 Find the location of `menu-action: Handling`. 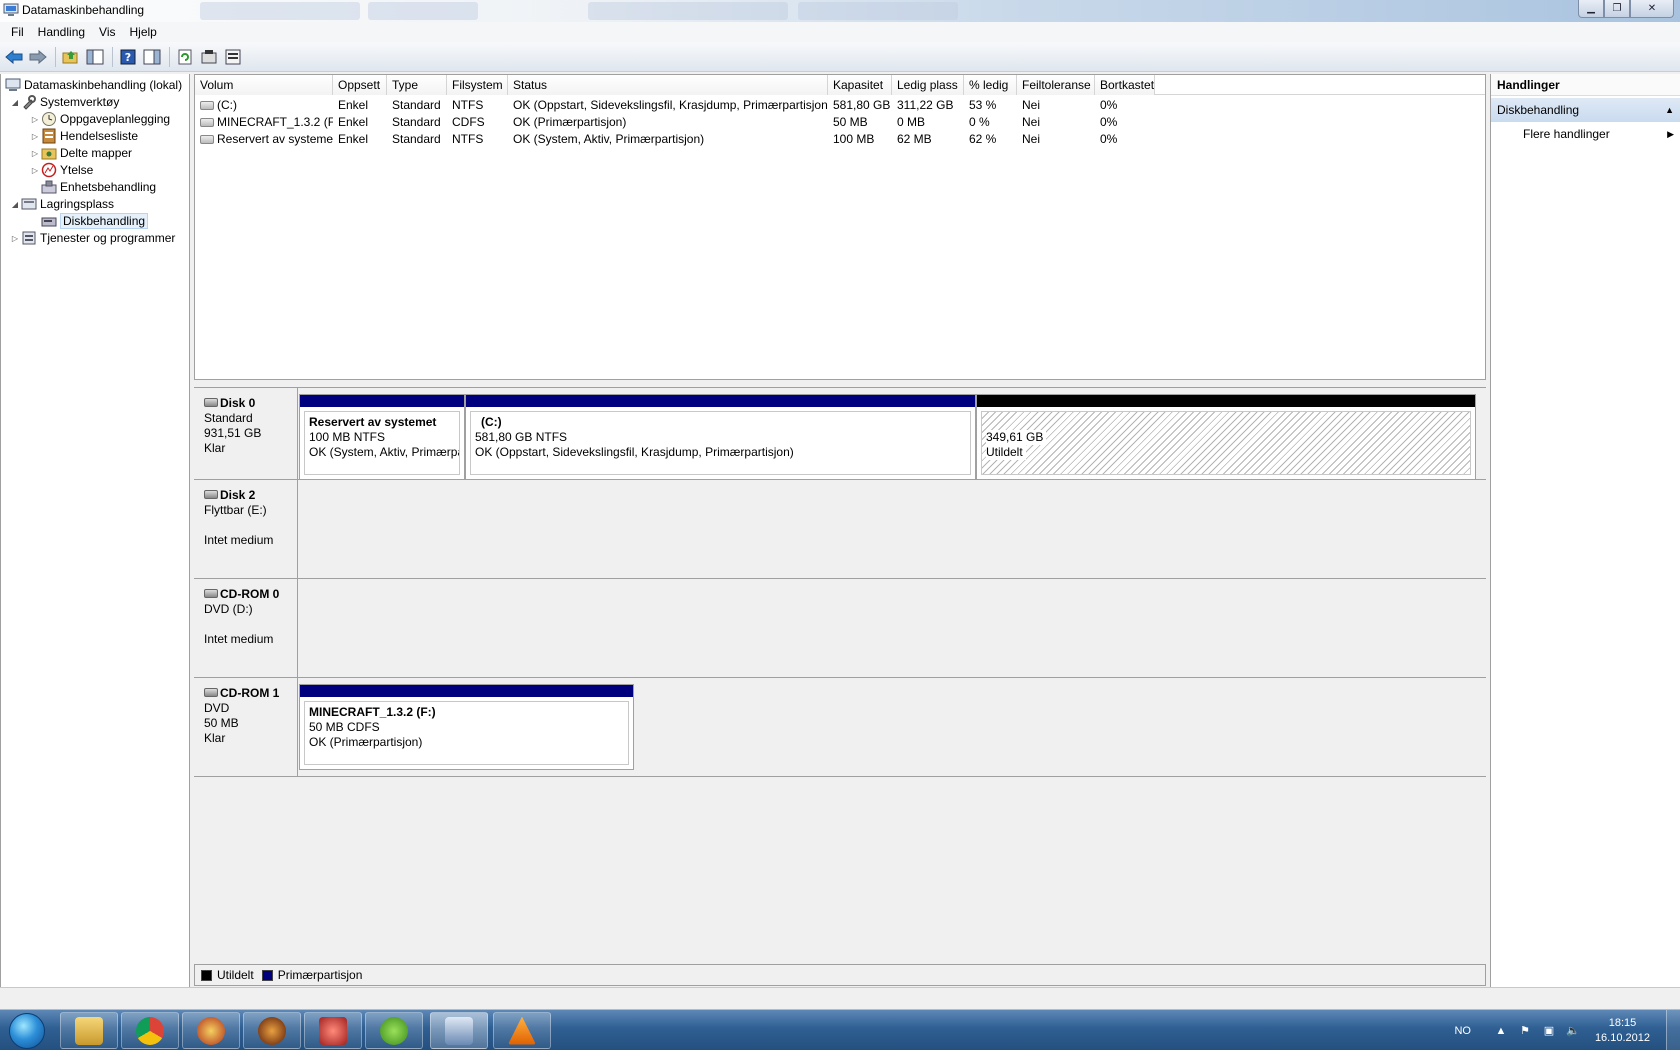

menu-action: Handling is located at coordinates (61, 32).